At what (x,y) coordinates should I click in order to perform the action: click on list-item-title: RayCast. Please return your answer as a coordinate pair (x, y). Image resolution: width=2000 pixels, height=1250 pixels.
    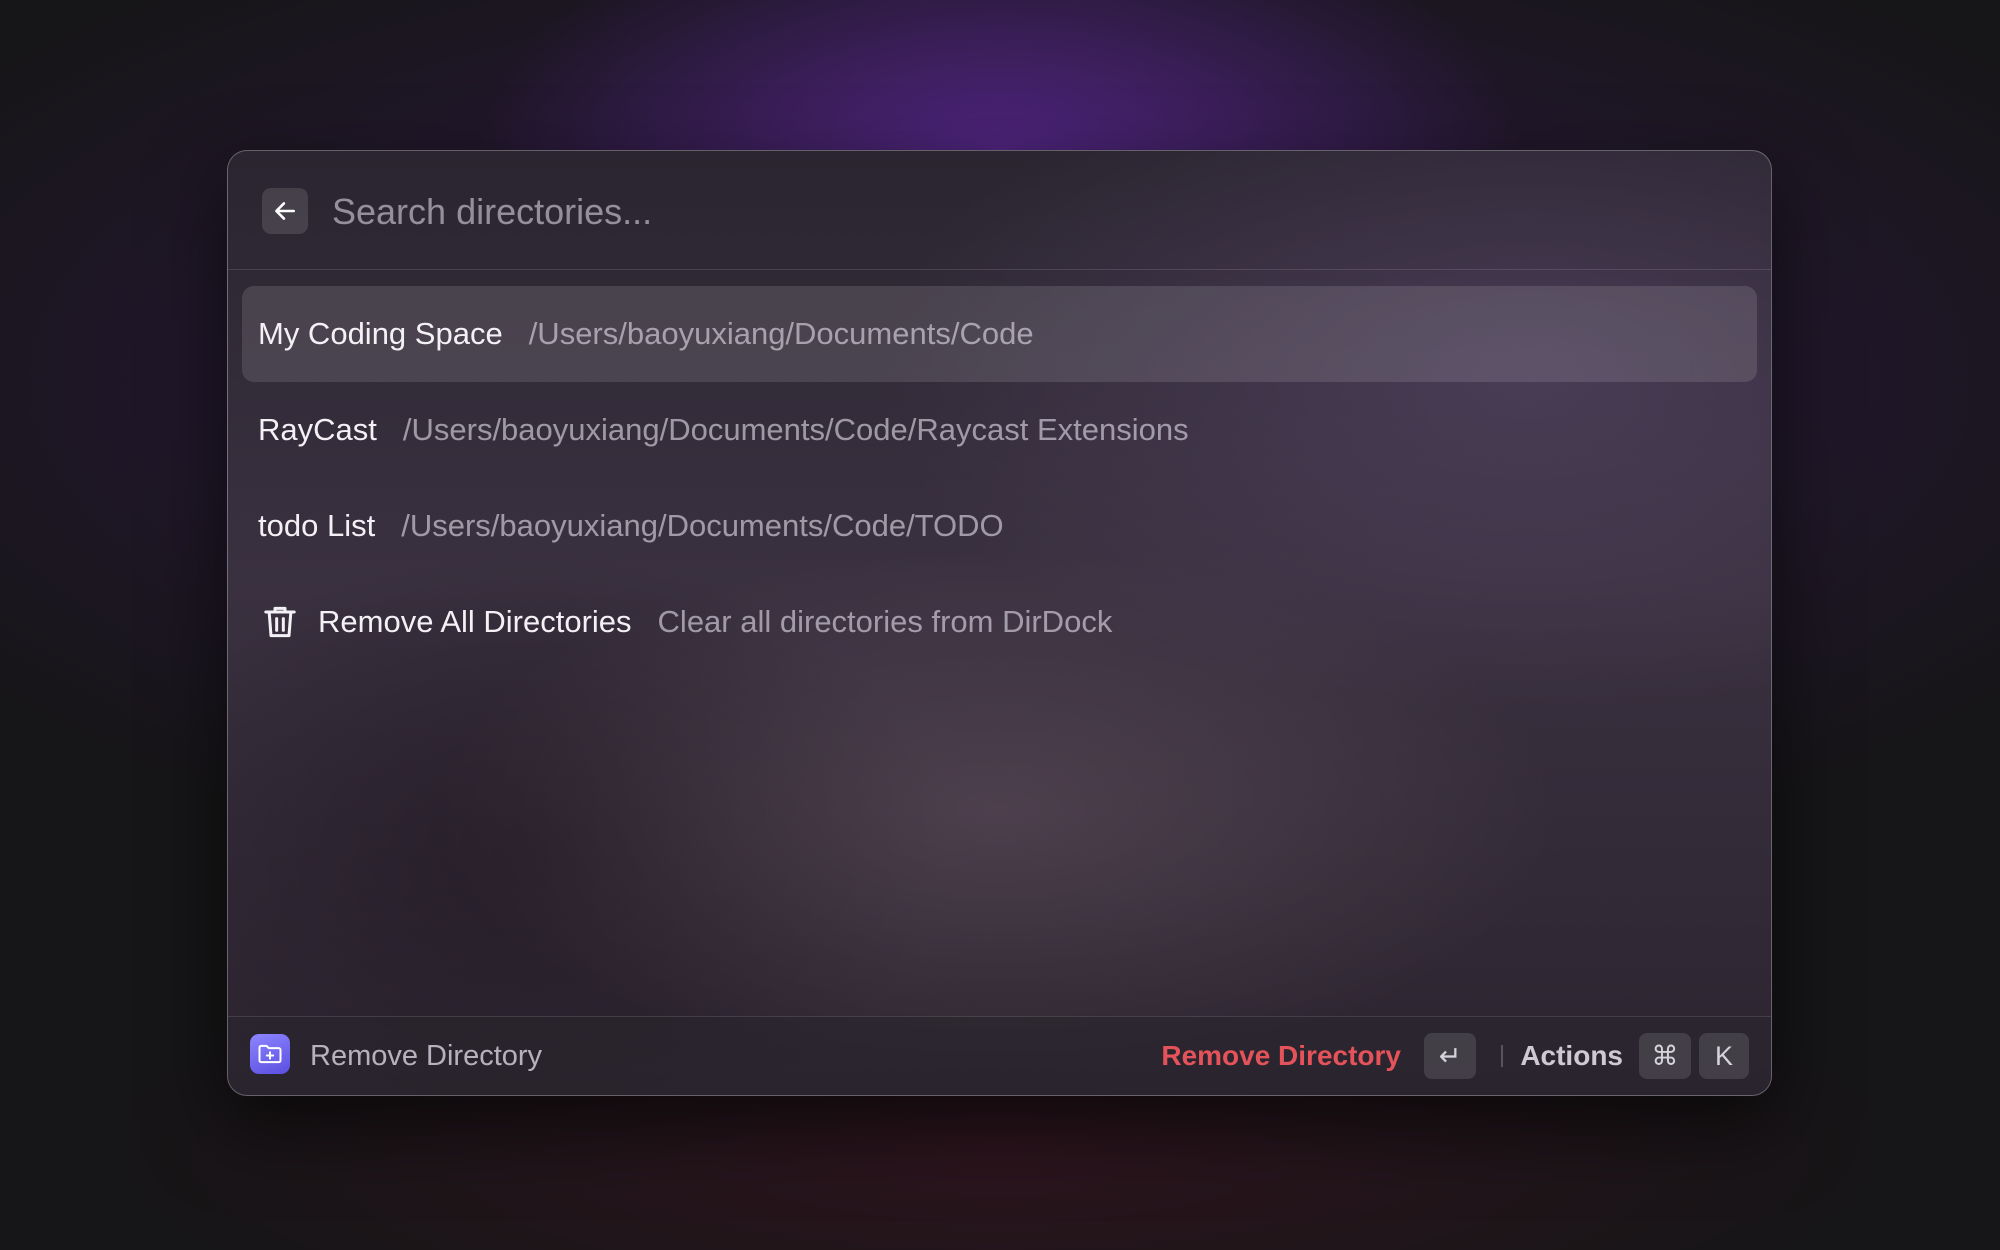
    Looking at the image, I should click on (317, 429).